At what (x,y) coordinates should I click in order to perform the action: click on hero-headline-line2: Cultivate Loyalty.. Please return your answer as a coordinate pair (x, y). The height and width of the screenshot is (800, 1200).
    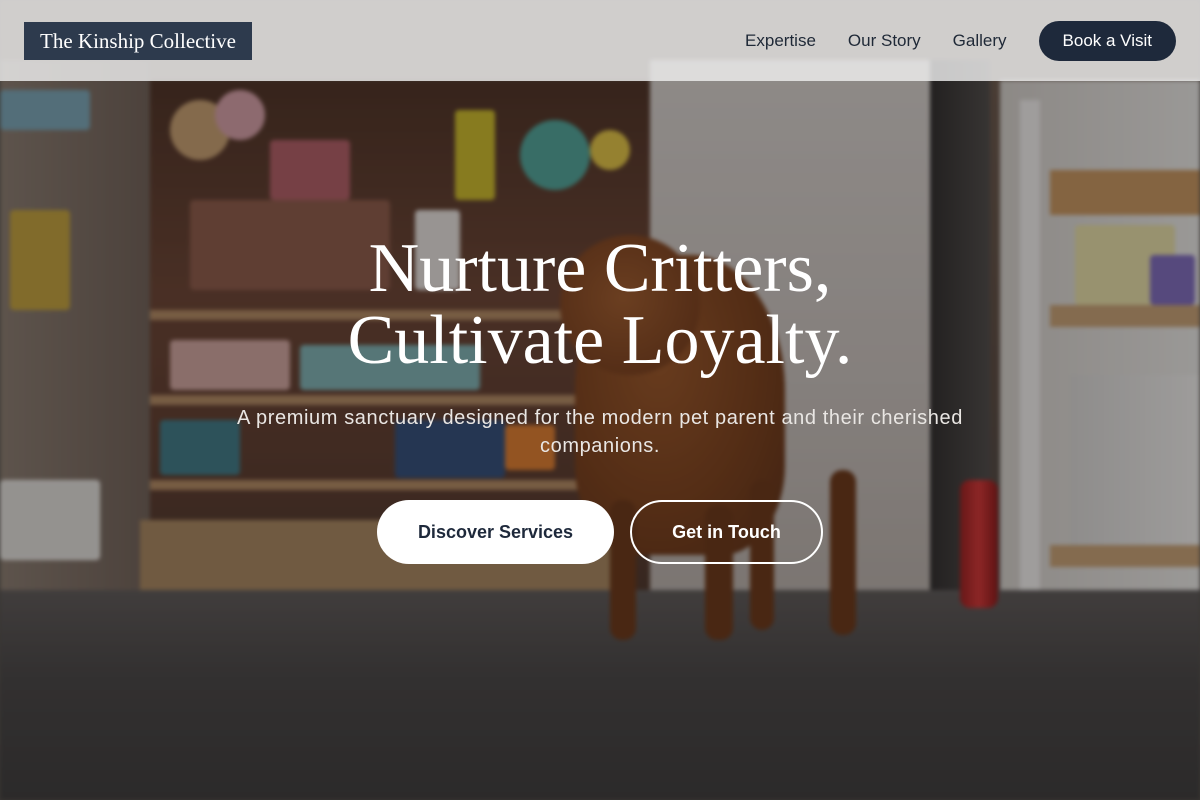
    Looking at the image, I should click on (600, 340).